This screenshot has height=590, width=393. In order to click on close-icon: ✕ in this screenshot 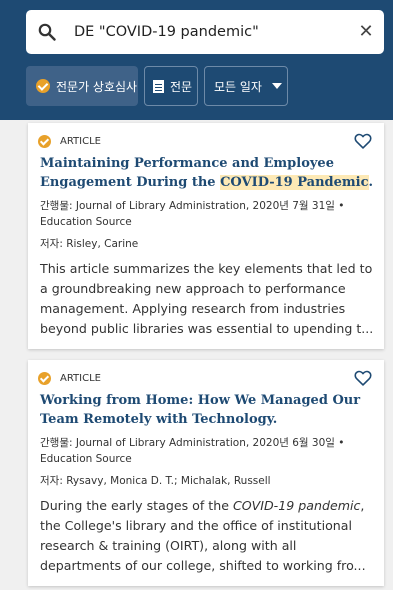, I will do `click(366, 32)`.